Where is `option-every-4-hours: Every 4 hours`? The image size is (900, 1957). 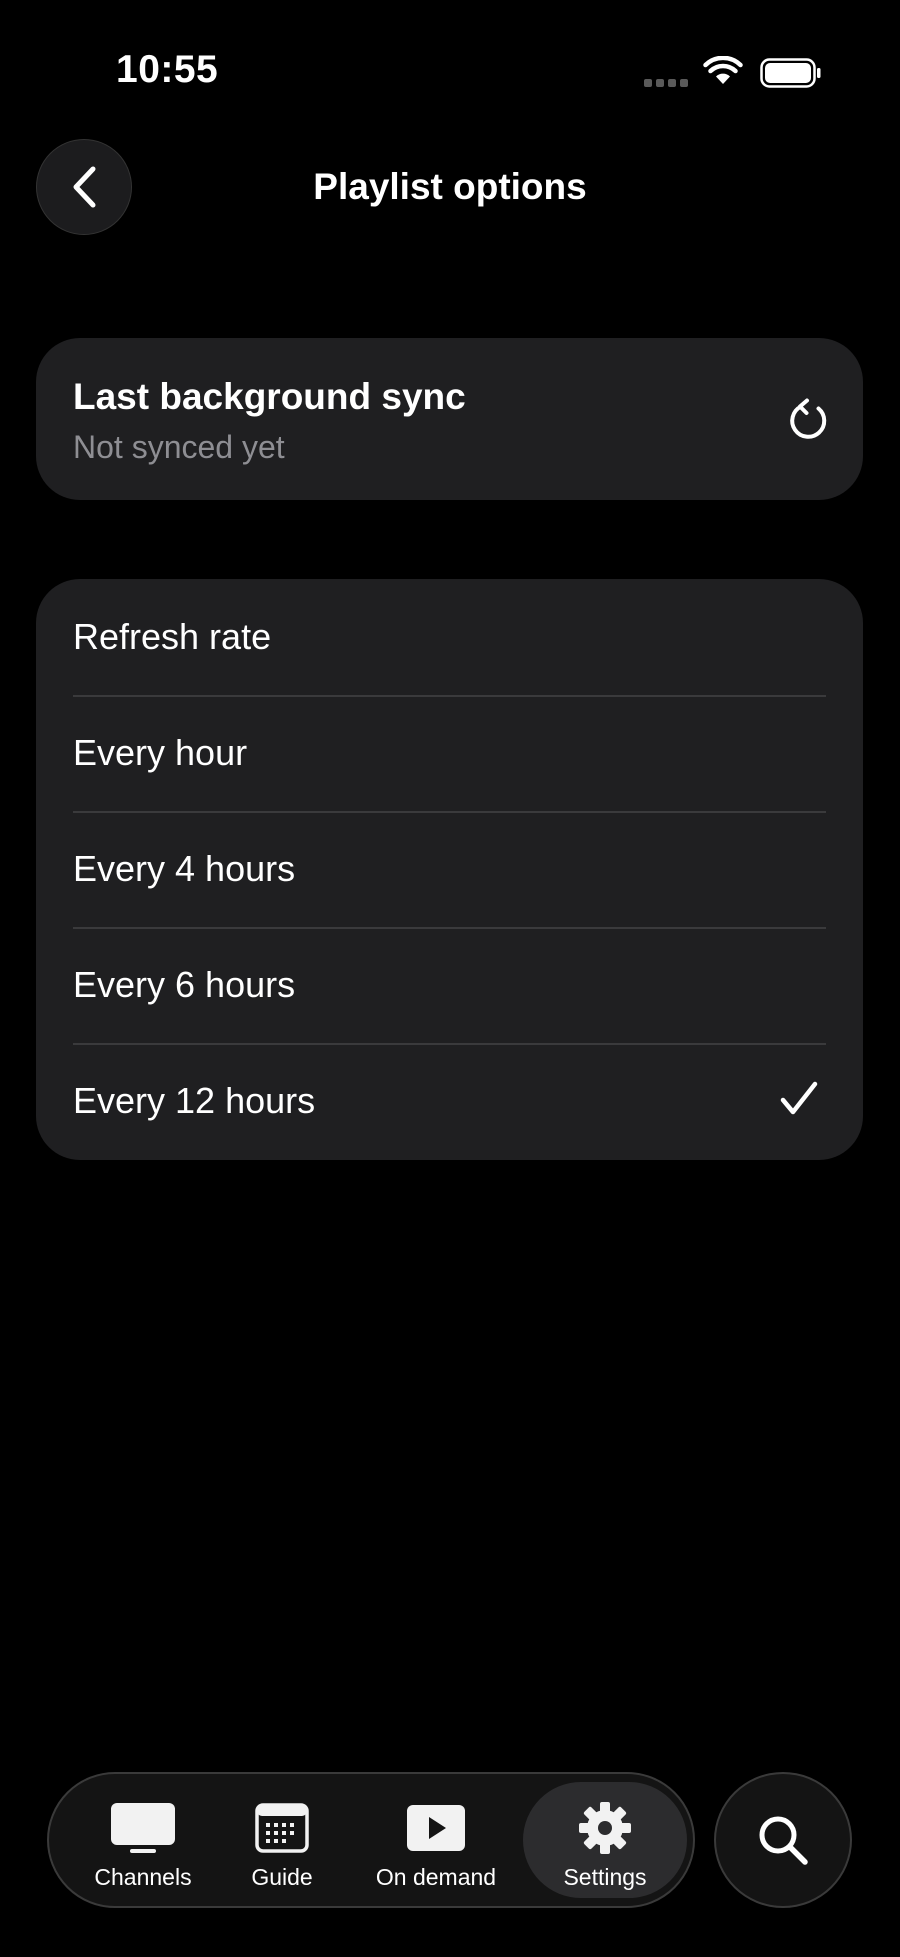
option-every-4-hours: Every 4 hours is located at coordinates (449, 869).